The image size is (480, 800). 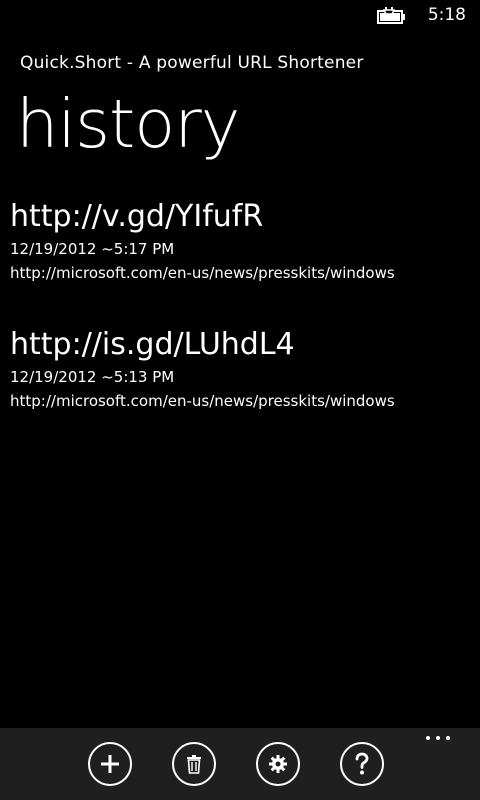 I want to click on add-button, so click(x=110, y=764).